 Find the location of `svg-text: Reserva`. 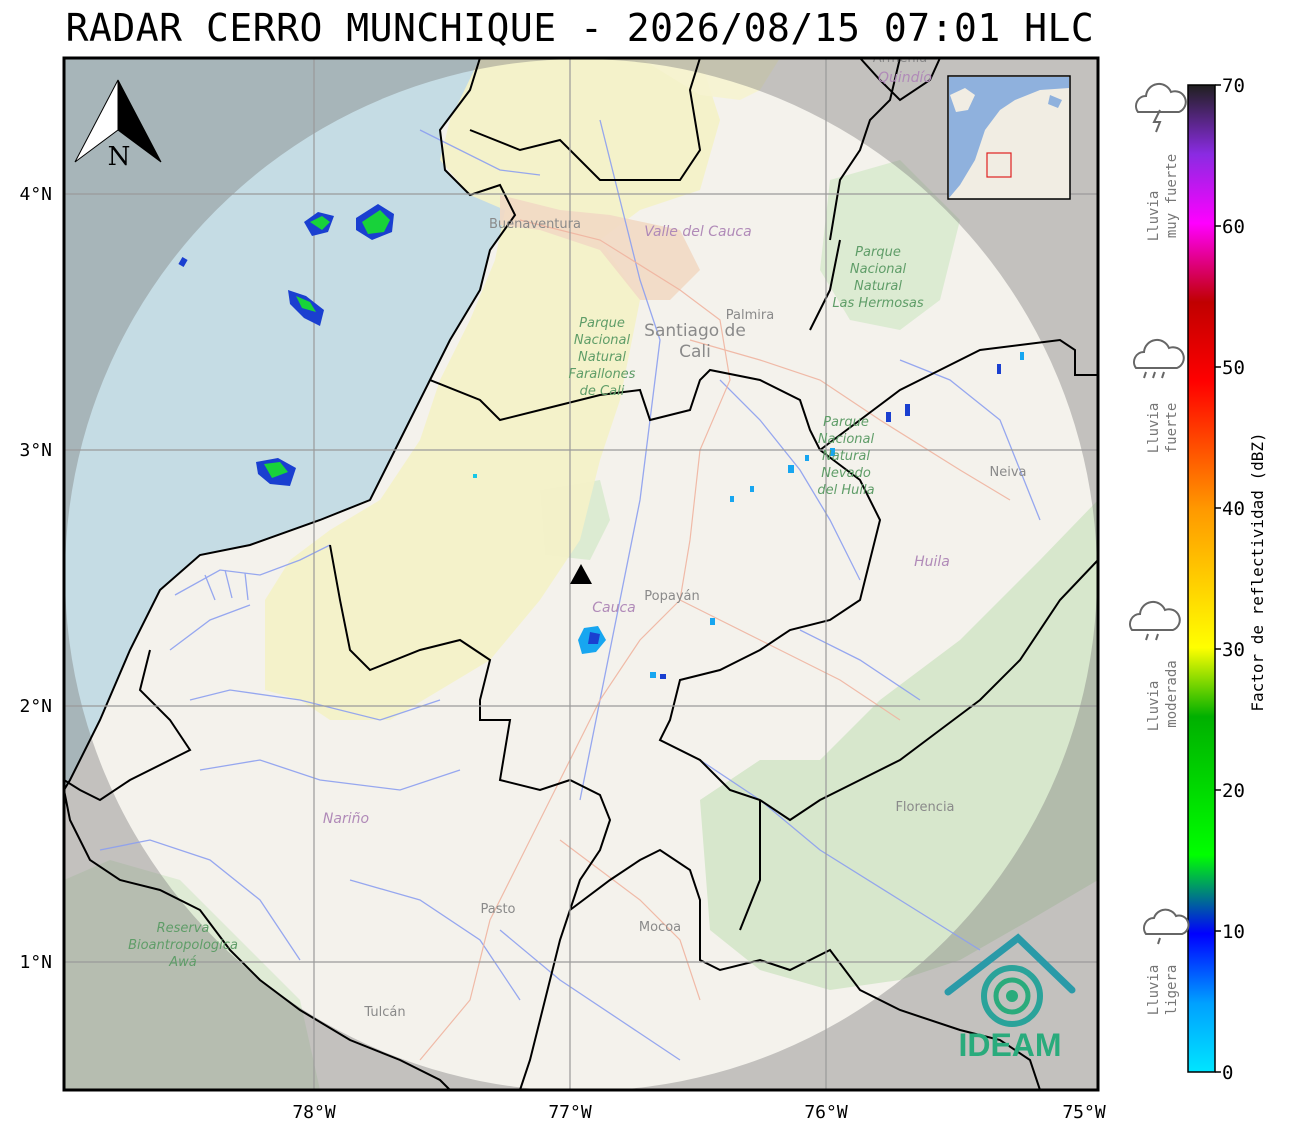

svg-text: Reserva is located at coordinates (183, 928).